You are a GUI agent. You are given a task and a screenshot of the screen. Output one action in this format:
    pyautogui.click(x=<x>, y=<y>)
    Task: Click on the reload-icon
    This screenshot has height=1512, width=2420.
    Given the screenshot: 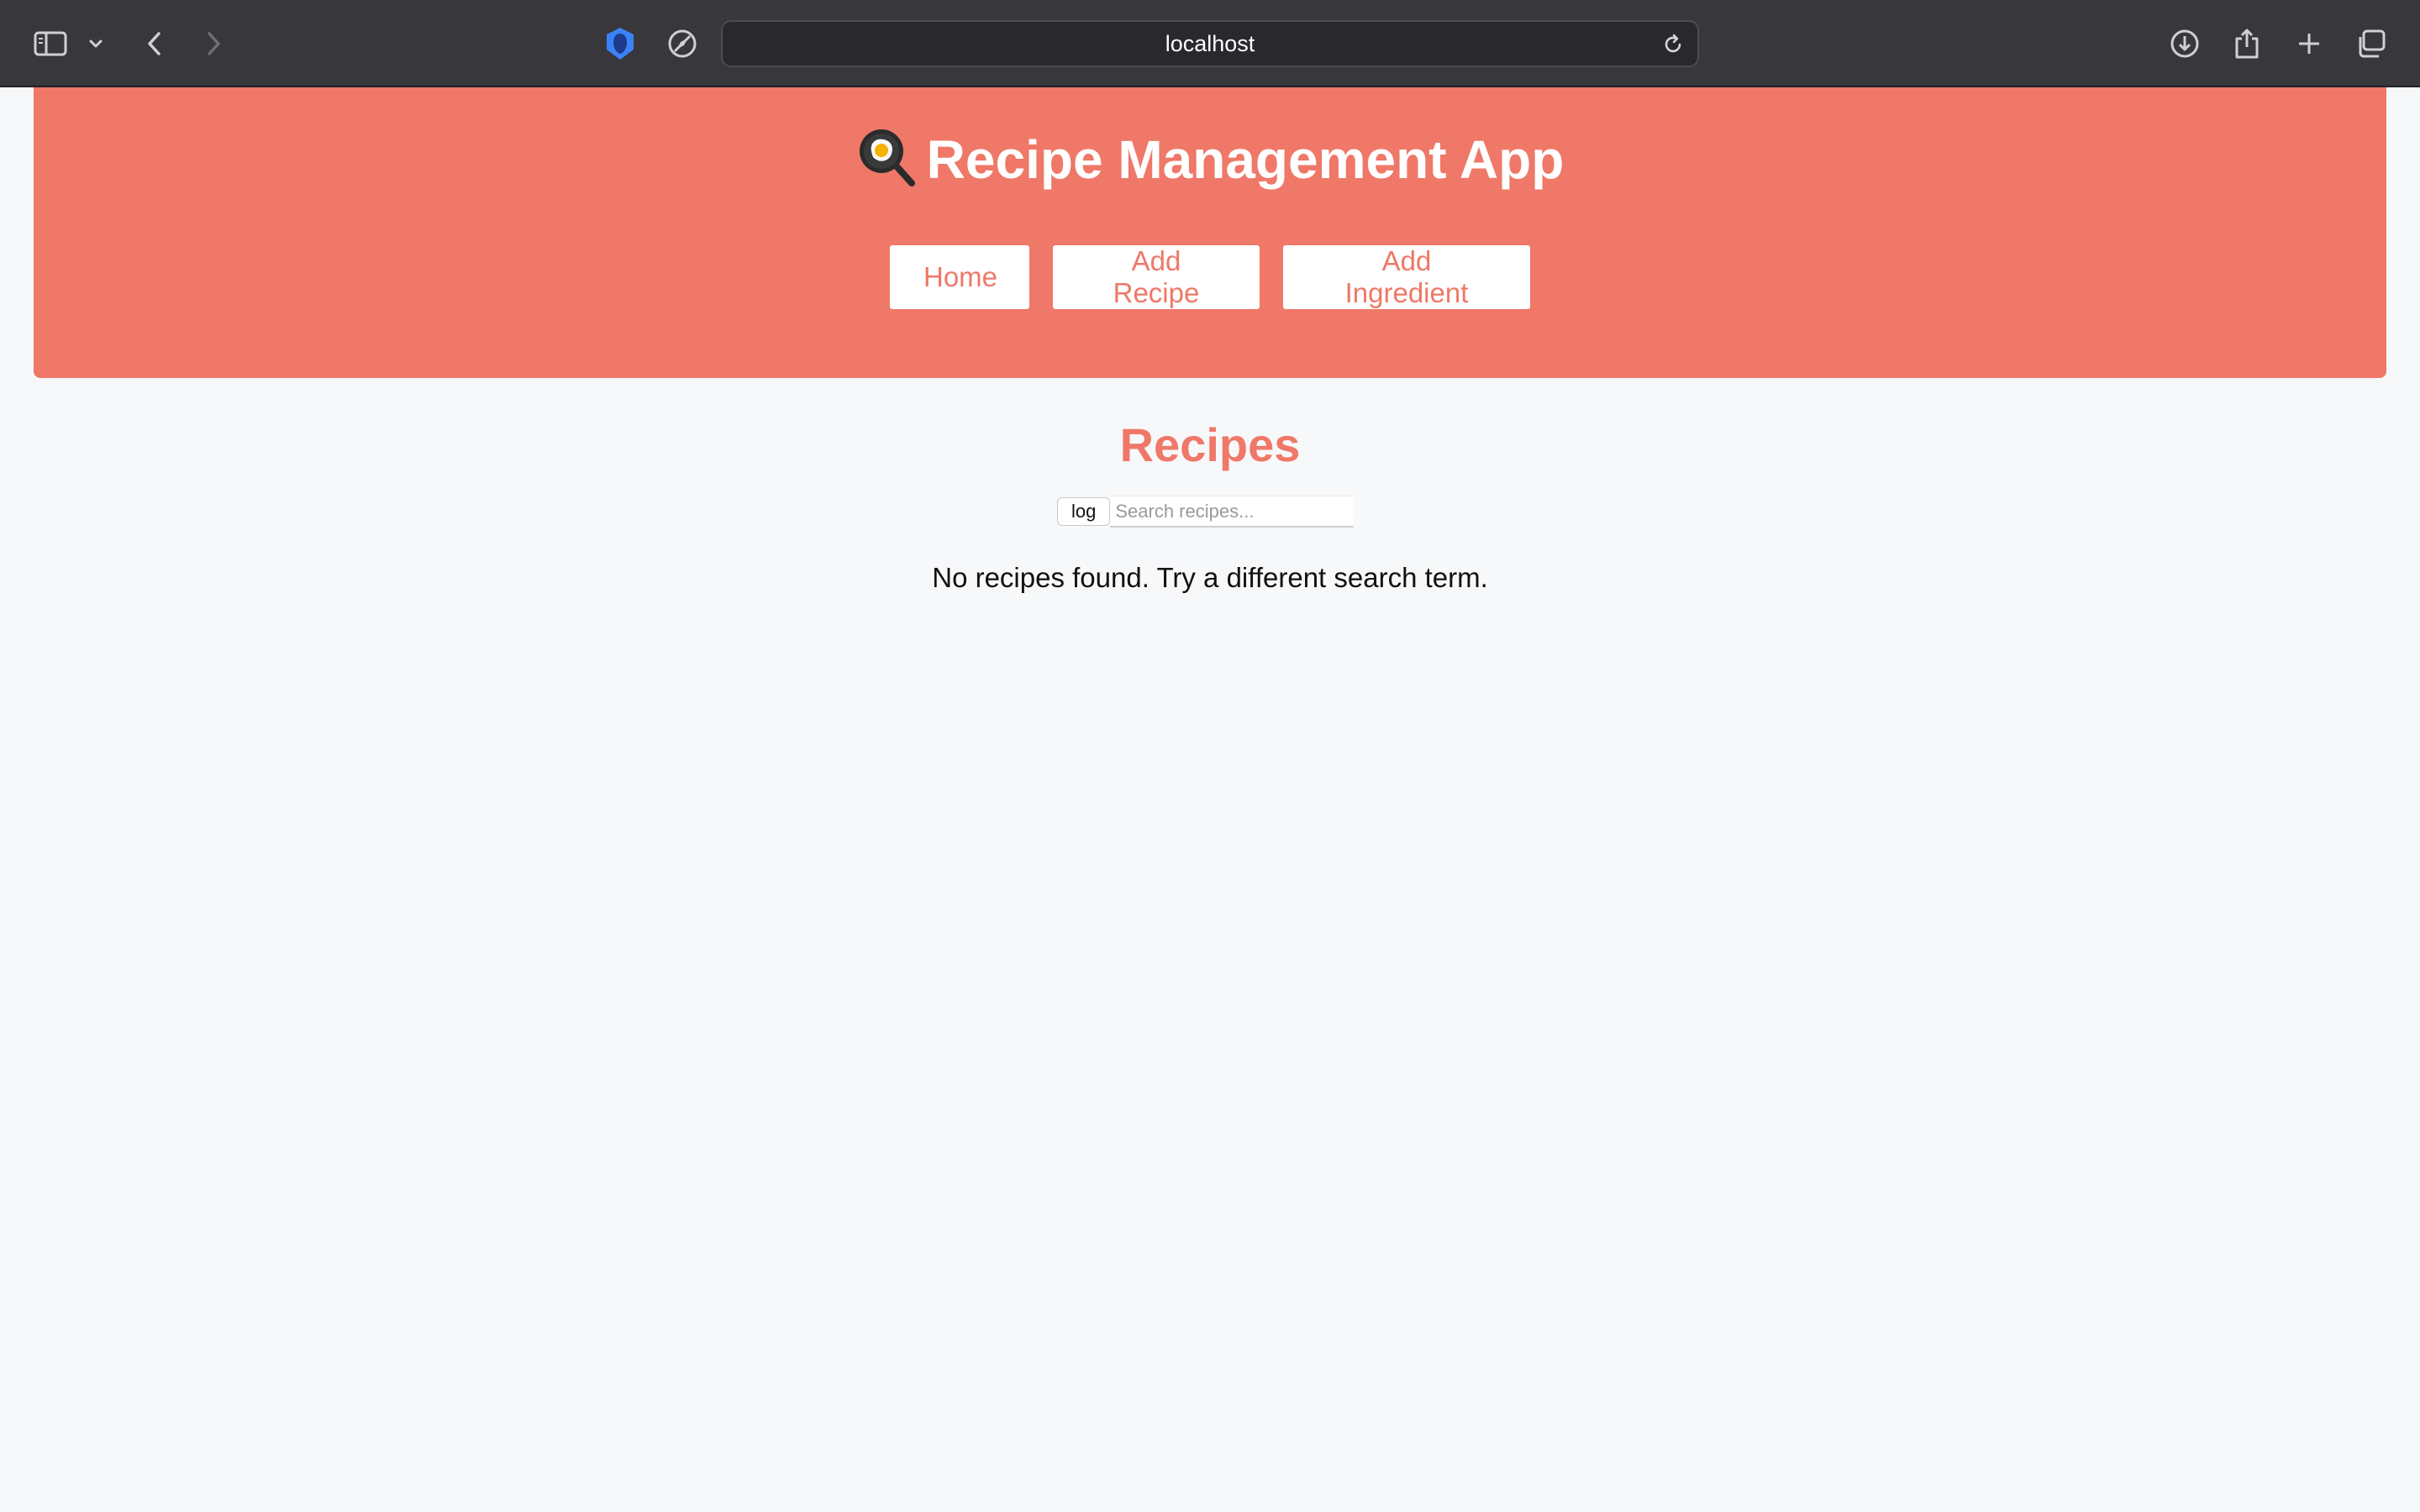 What is the action you would take?
    pyautogui.click(x=1673, y=43)
    